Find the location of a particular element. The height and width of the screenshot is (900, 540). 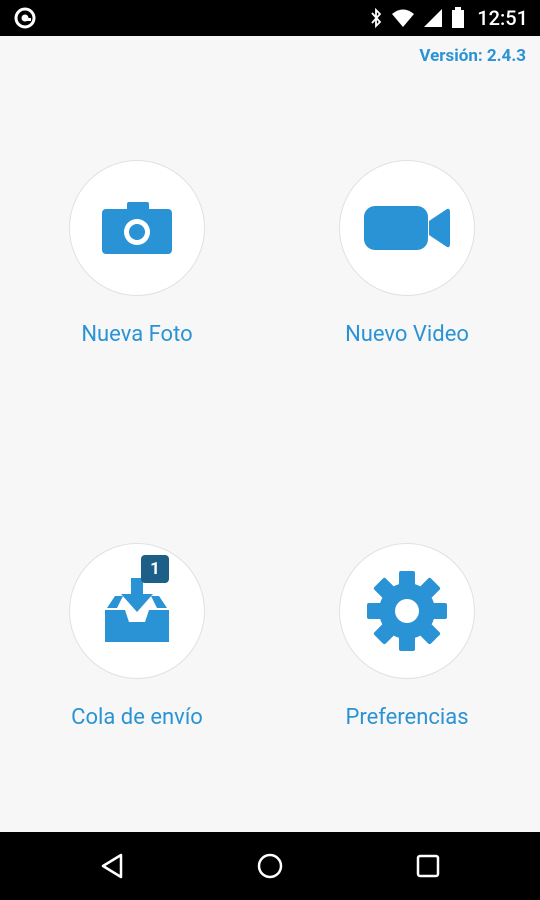

new-photo-tile: Nueva Foto is located at coordinates (137, 275).